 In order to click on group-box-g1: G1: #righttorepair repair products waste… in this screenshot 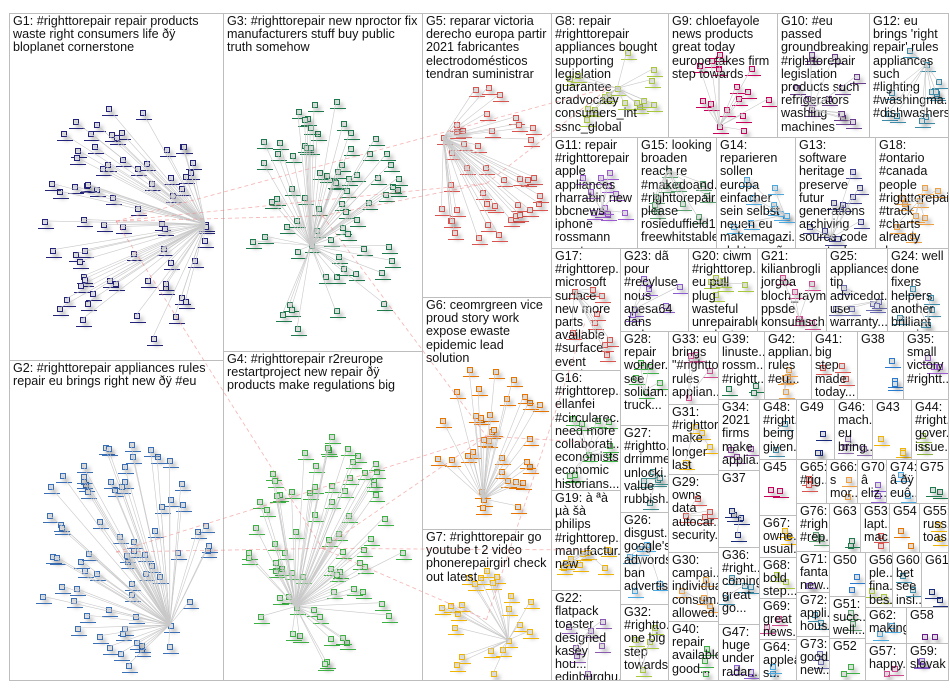, I will do `click(116, 187)`.